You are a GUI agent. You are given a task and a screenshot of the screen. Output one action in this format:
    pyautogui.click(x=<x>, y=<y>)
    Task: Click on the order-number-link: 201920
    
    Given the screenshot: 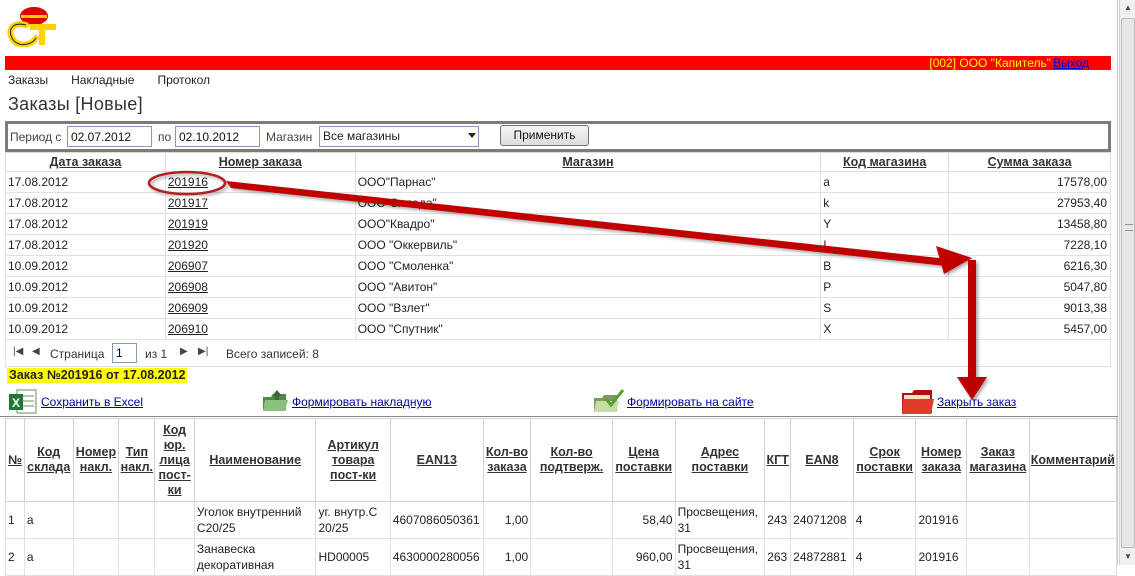 What is the action you would take?
    pyautogui.click(x=188, y=245)
    